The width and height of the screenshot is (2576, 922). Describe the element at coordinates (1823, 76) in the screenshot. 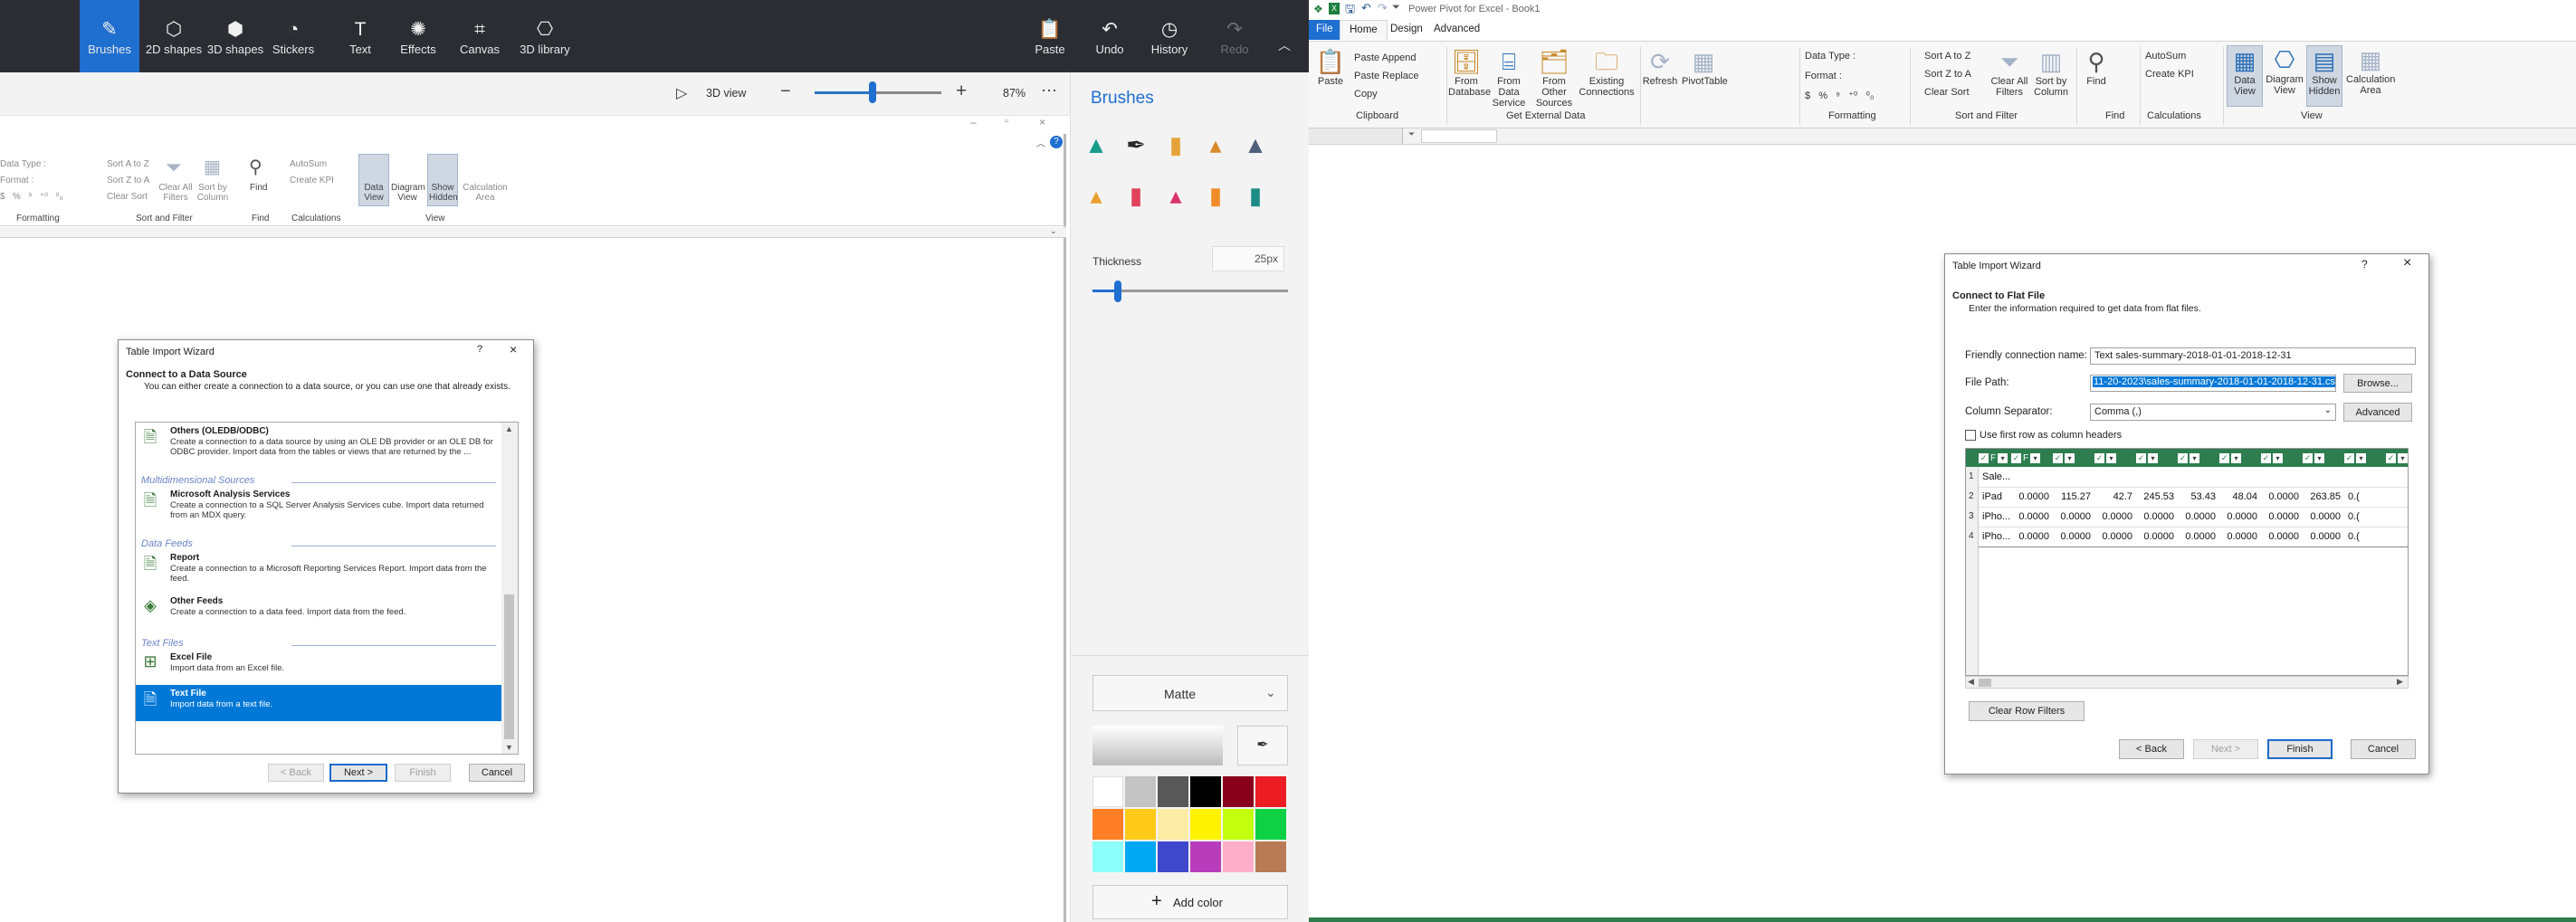

I see `format: Format :` at that location.